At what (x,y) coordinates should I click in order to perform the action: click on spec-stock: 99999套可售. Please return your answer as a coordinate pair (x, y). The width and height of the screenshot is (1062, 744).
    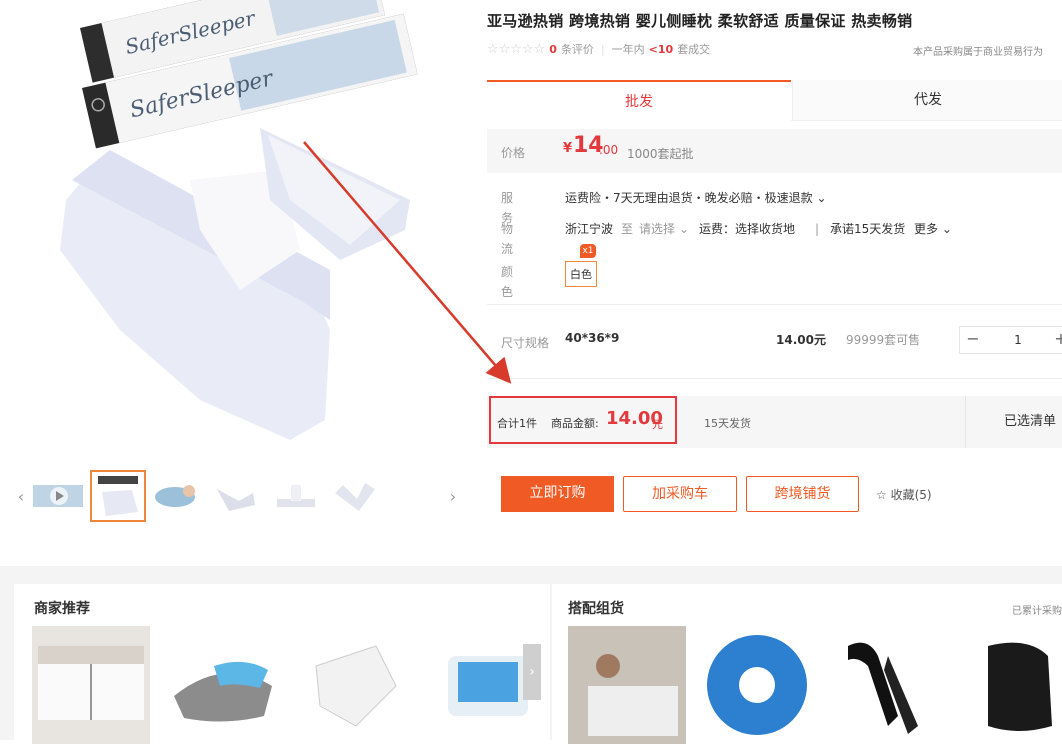
    Looking at the image, I should click on (883, 340).